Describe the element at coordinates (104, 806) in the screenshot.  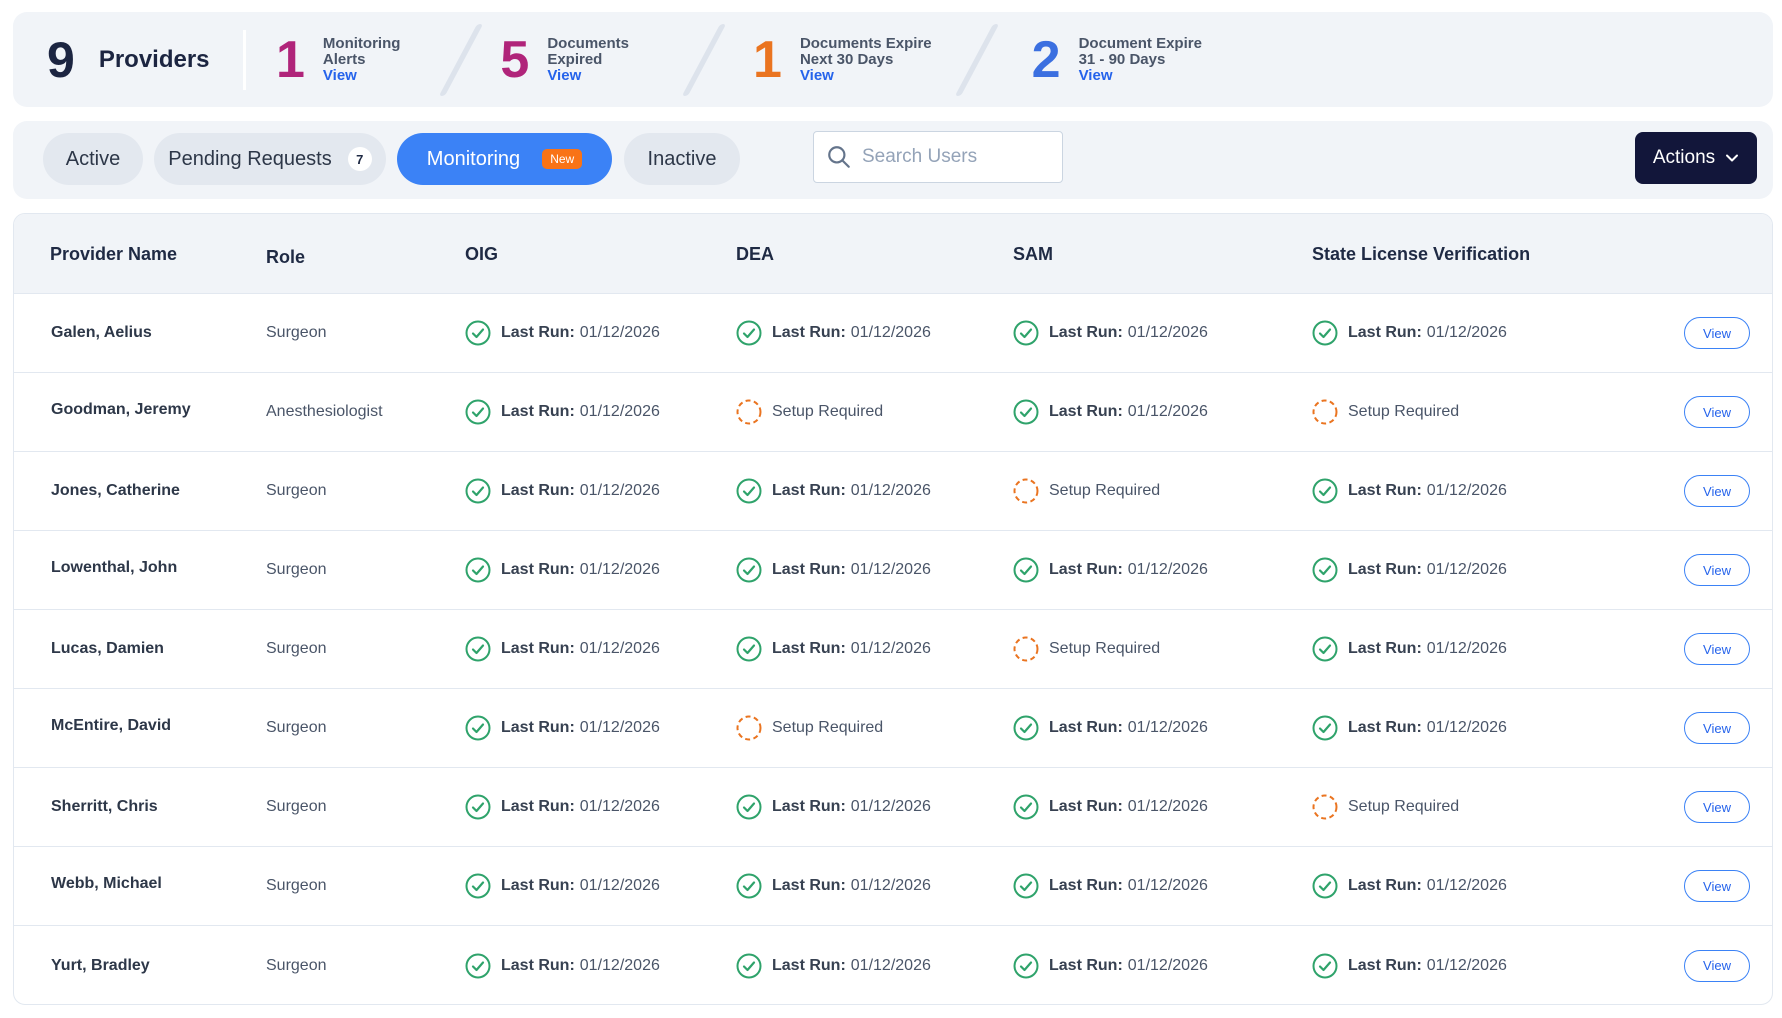
I see `provider-name: Sherritt, Chris` at that location.